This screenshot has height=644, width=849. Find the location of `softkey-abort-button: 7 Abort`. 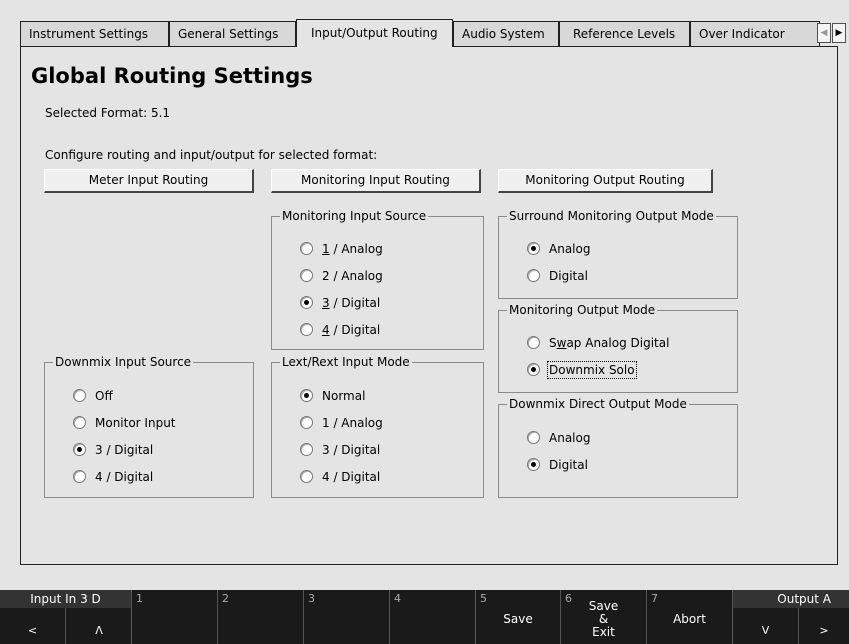

softkey-abort-button: 7 Abort is located at coordinates (690, 617).